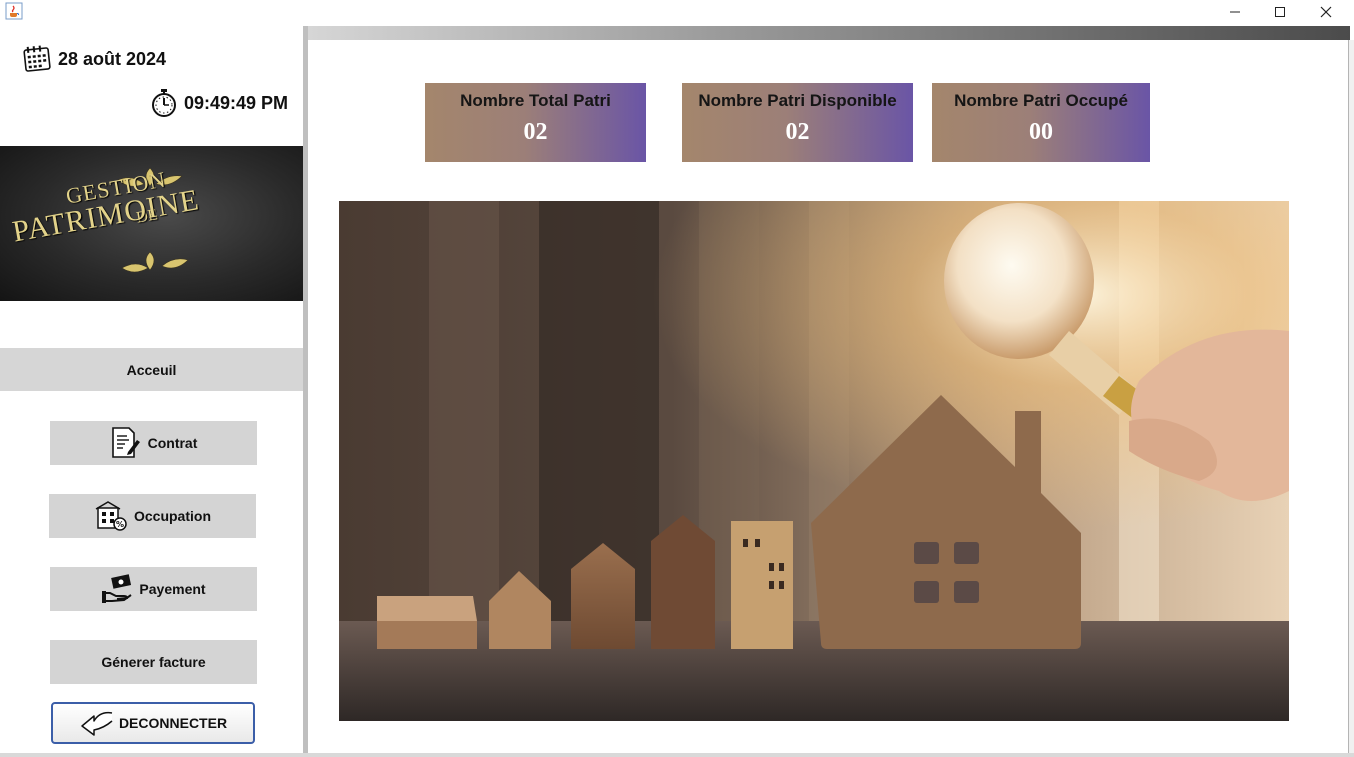 Image resolution: width=1354 pixels, height=757 pixels. I want to click on logout-return-arrow-icon, so click(97, 723).